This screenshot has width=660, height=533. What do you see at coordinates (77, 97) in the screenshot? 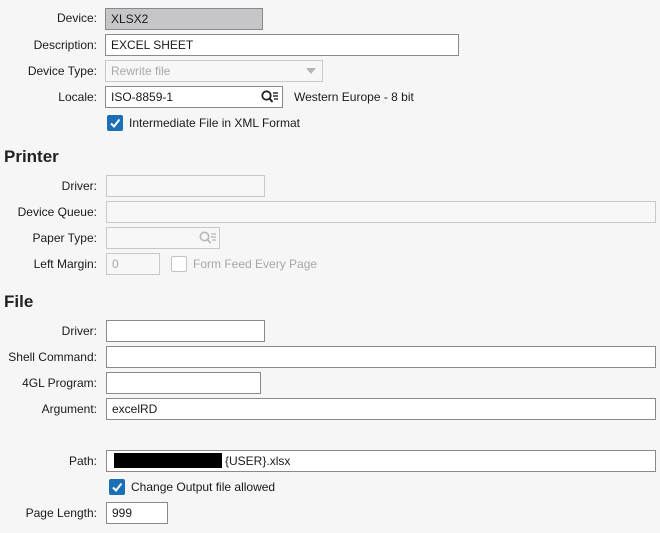
I see `locale-label: Locale:` at bounding box center [77, 97].